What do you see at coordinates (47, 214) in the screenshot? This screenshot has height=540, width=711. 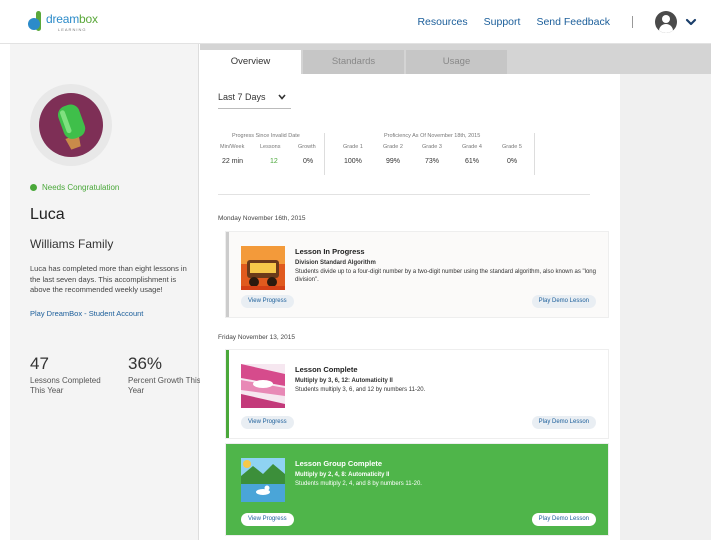 I see `student-name: Luca` at bounding box center [47, 214].